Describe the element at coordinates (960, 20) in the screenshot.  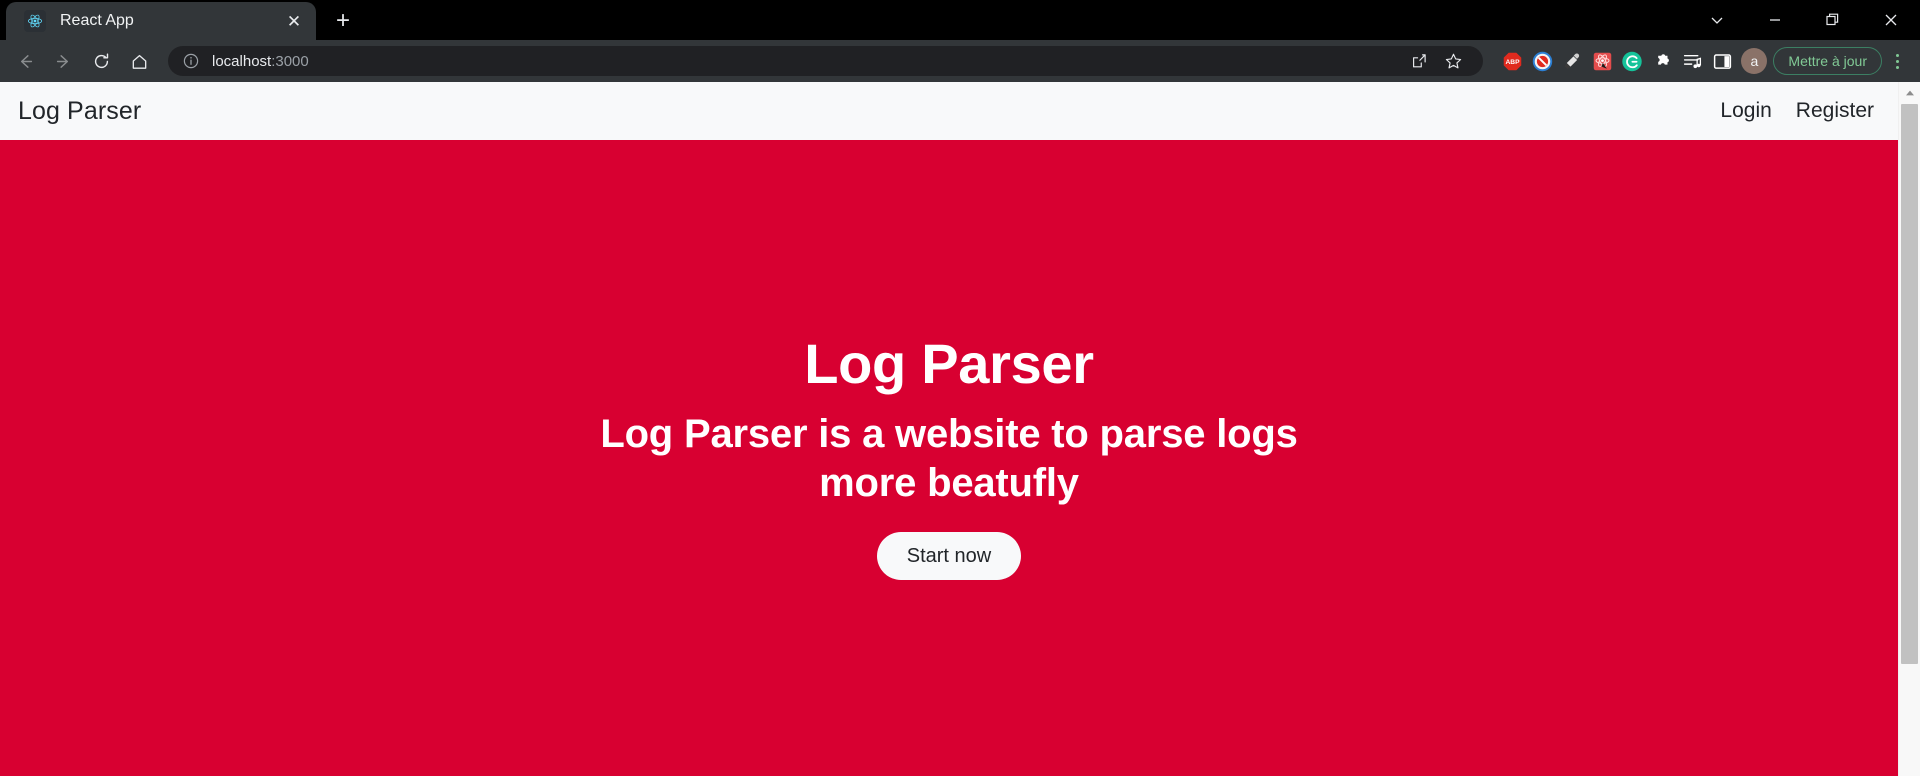
I see `tab-strip: React App ✕ +` at that location.